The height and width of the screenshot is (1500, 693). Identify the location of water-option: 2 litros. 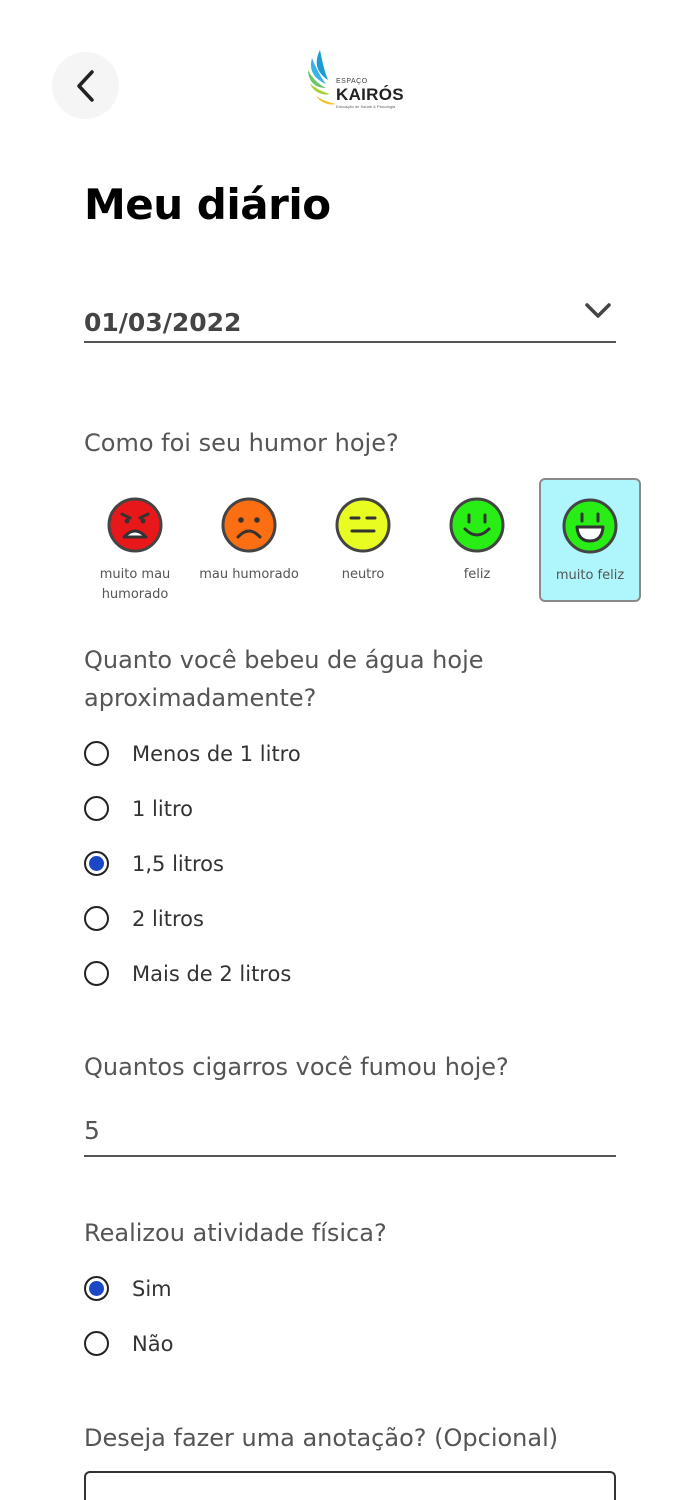
(192, 918).